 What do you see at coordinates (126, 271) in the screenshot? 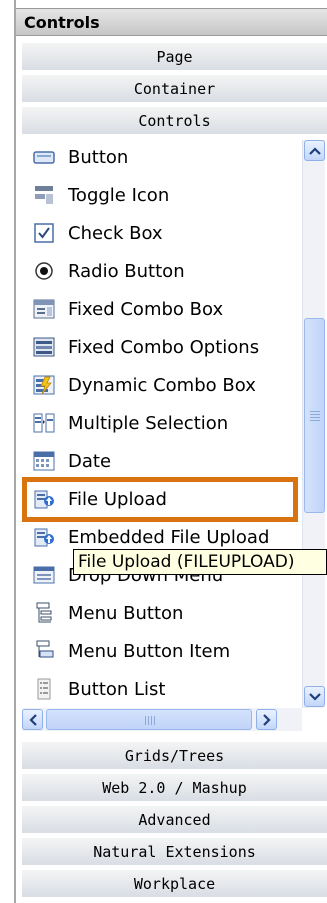
I see `list-item-label: Radio Button` at bounding box center [126, 271].